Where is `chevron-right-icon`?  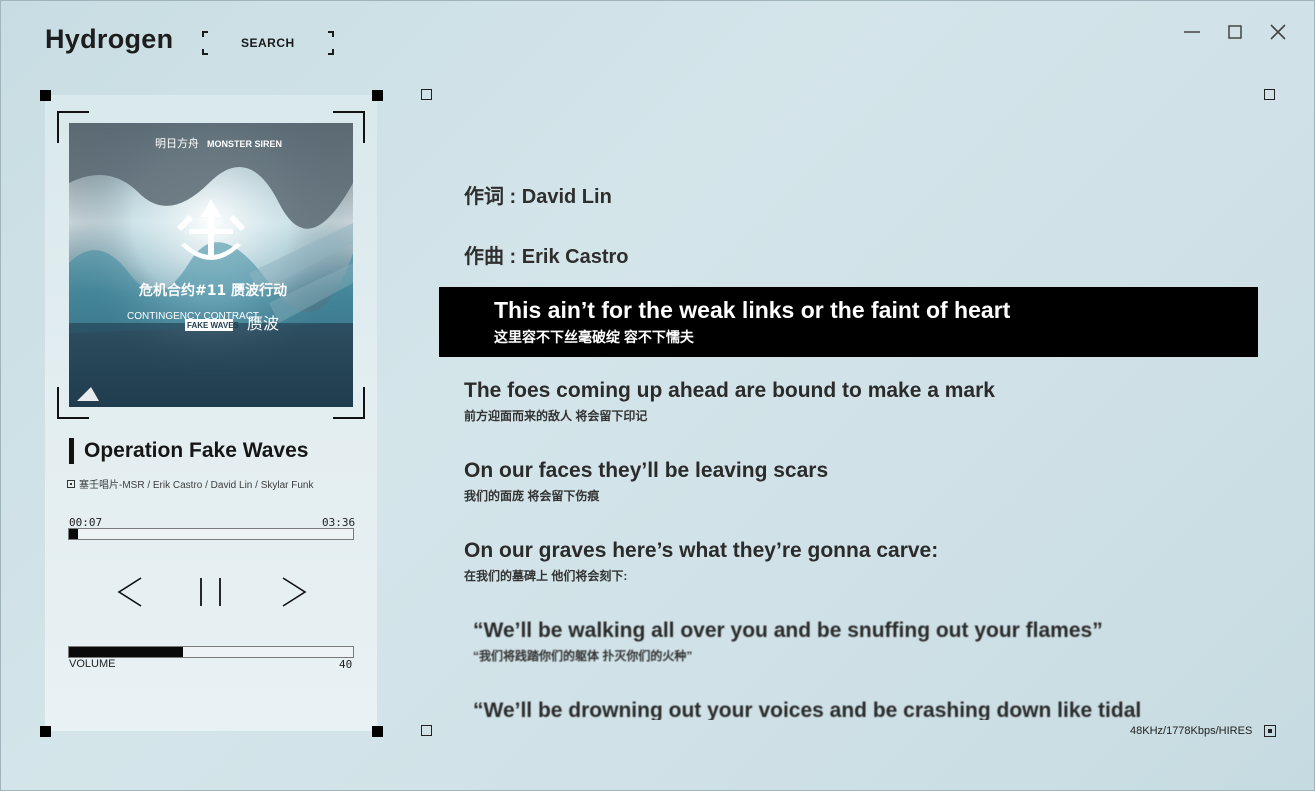 chevron-right-icon is located at coordinates (294, 592).